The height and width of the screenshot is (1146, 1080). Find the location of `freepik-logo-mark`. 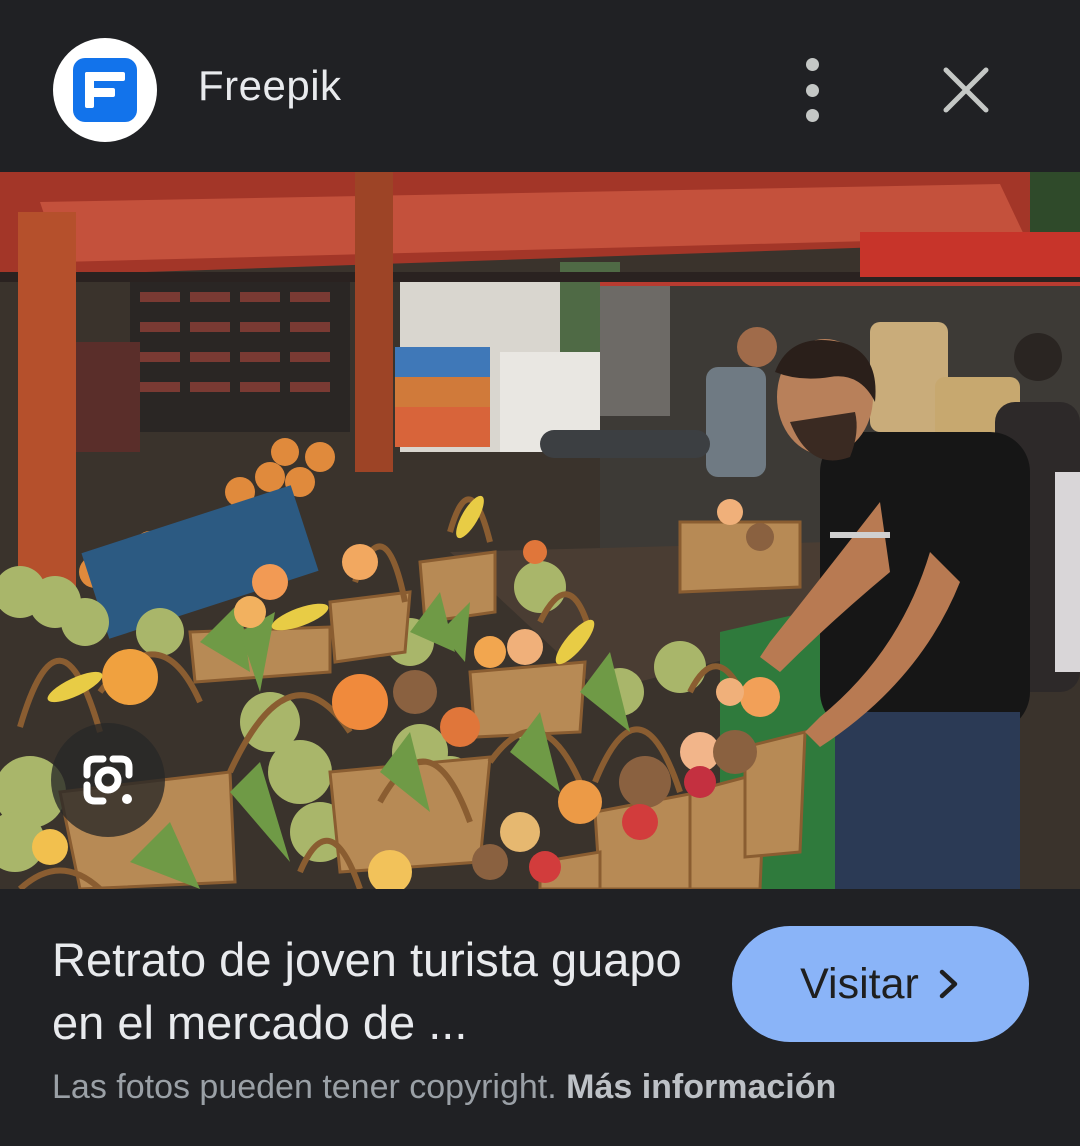

freepik-logo-mark is located at coordinates (105, 90).